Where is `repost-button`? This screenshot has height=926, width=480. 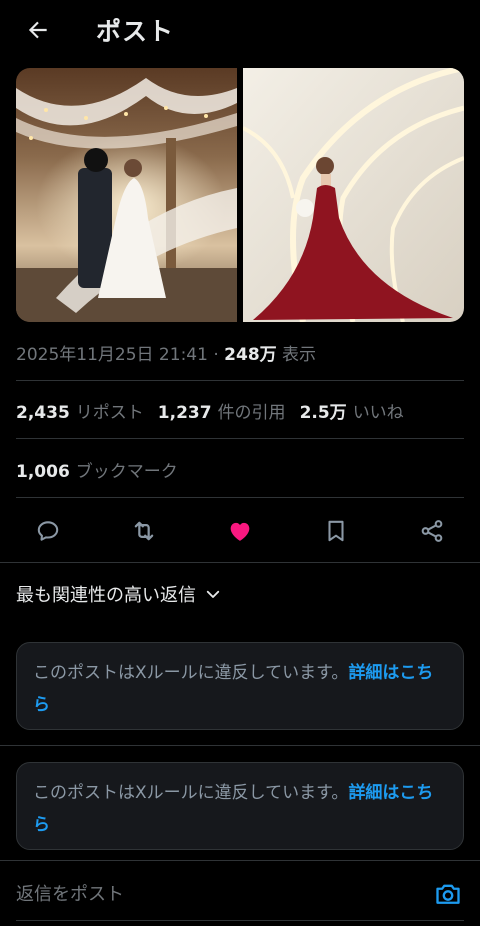 repost-button is located at coordinates (144, 531).